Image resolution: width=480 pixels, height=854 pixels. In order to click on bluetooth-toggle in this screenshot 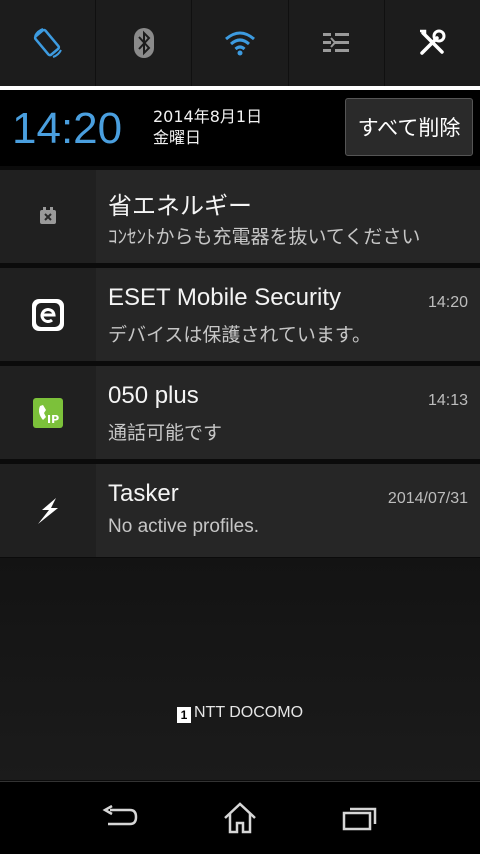, I will do `click(144, 43)`.